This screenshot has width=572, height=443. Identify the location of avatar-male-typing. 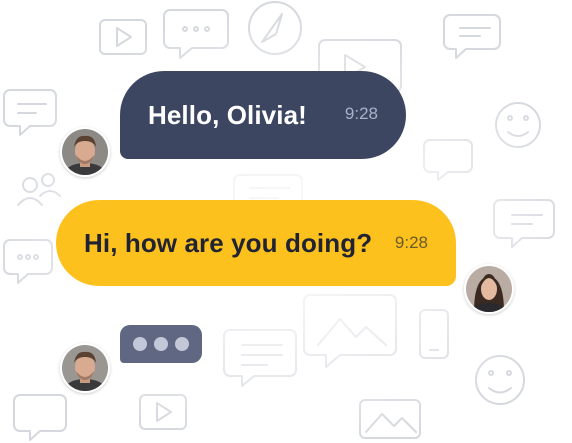
(85, 368).